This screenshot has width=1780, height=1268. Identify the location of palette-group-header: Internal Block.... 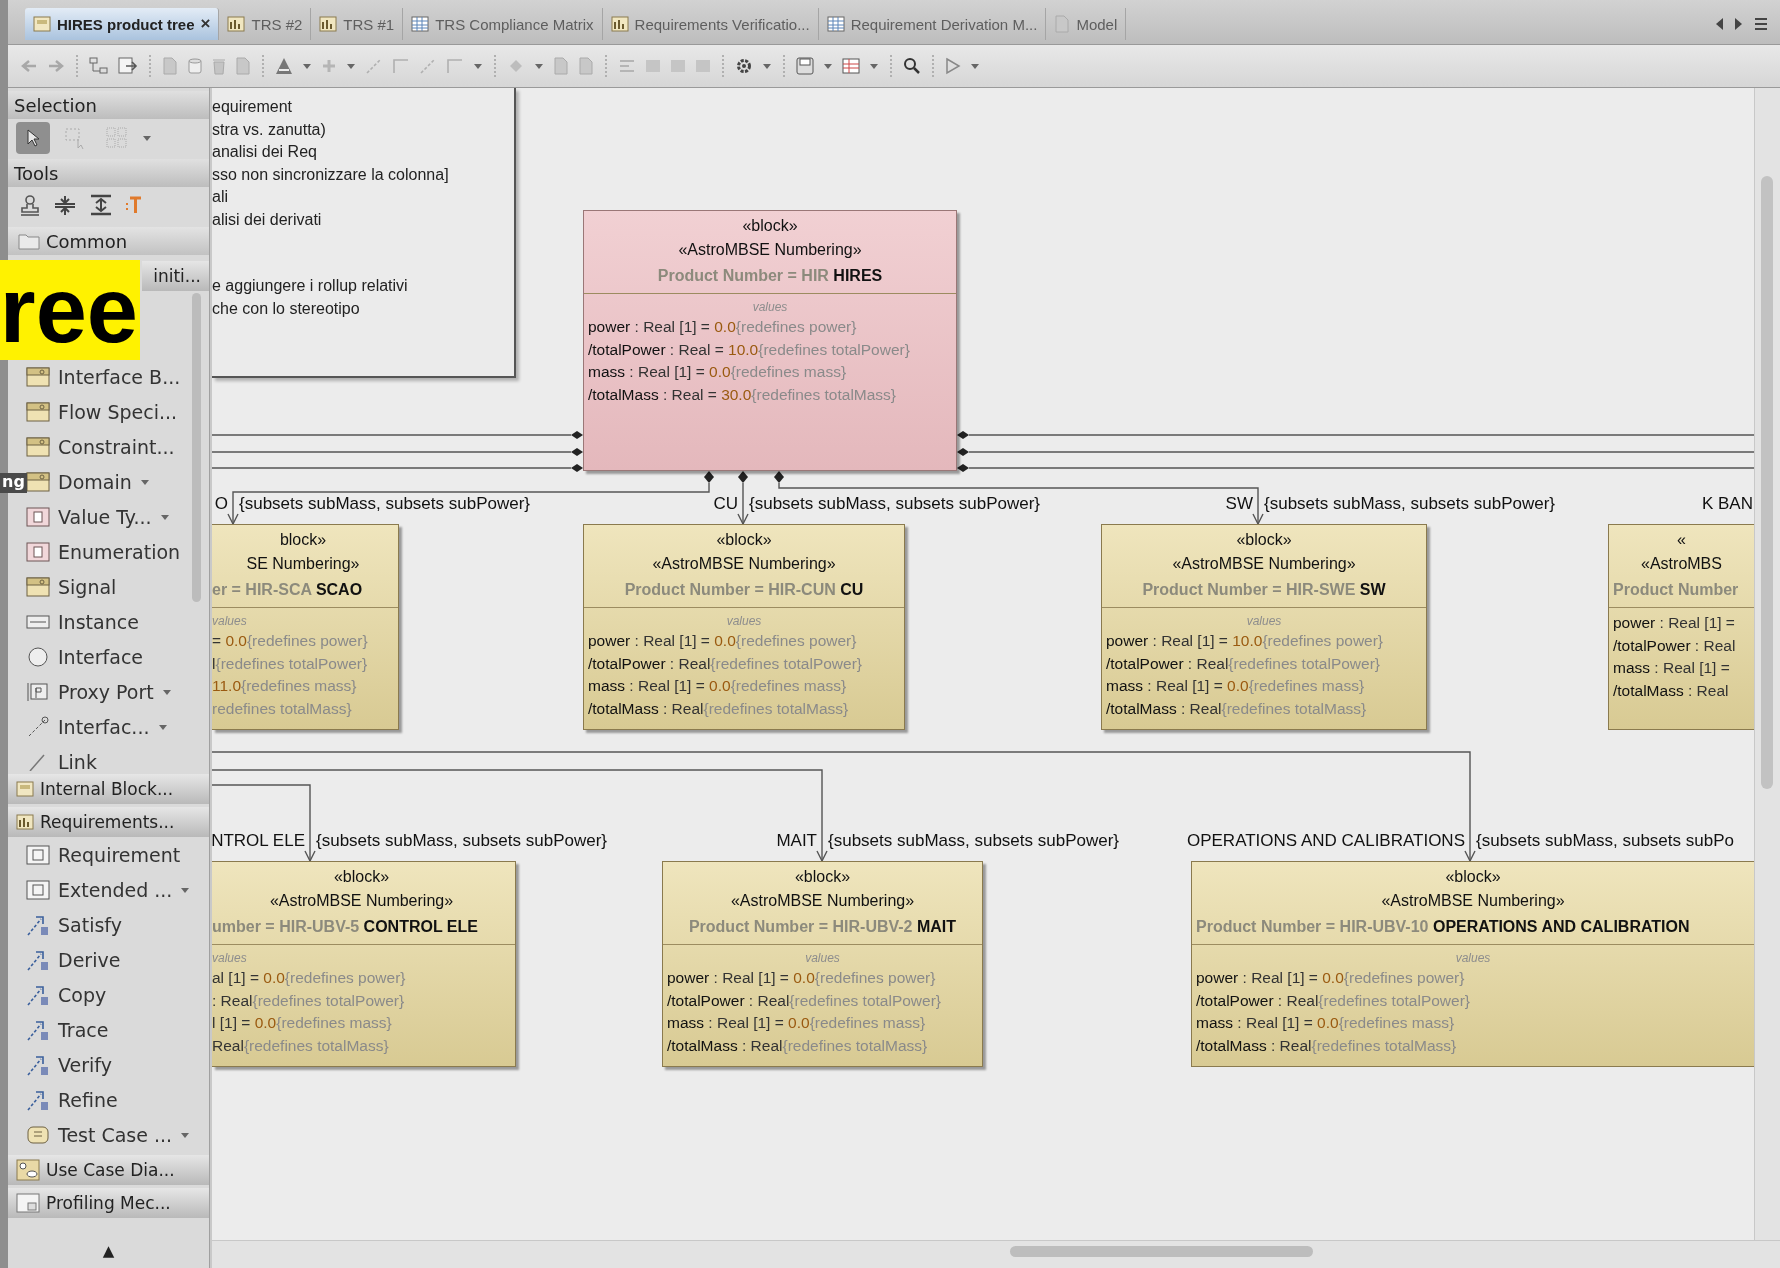
(108, 789).